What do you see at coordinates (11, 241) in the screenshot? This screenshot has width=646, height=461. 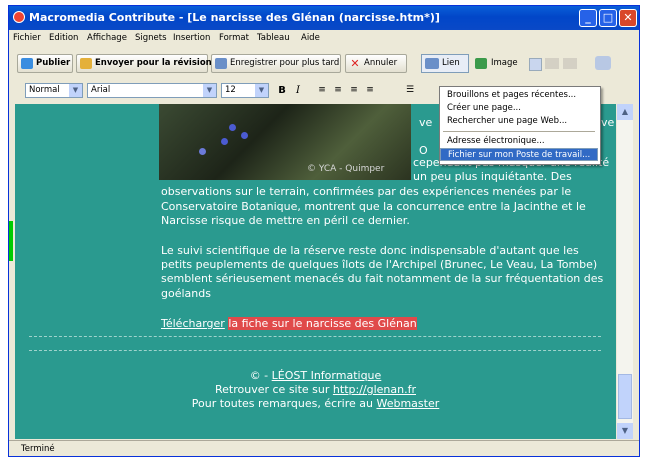 I see `side-marker` at bounding box center [11, 241].